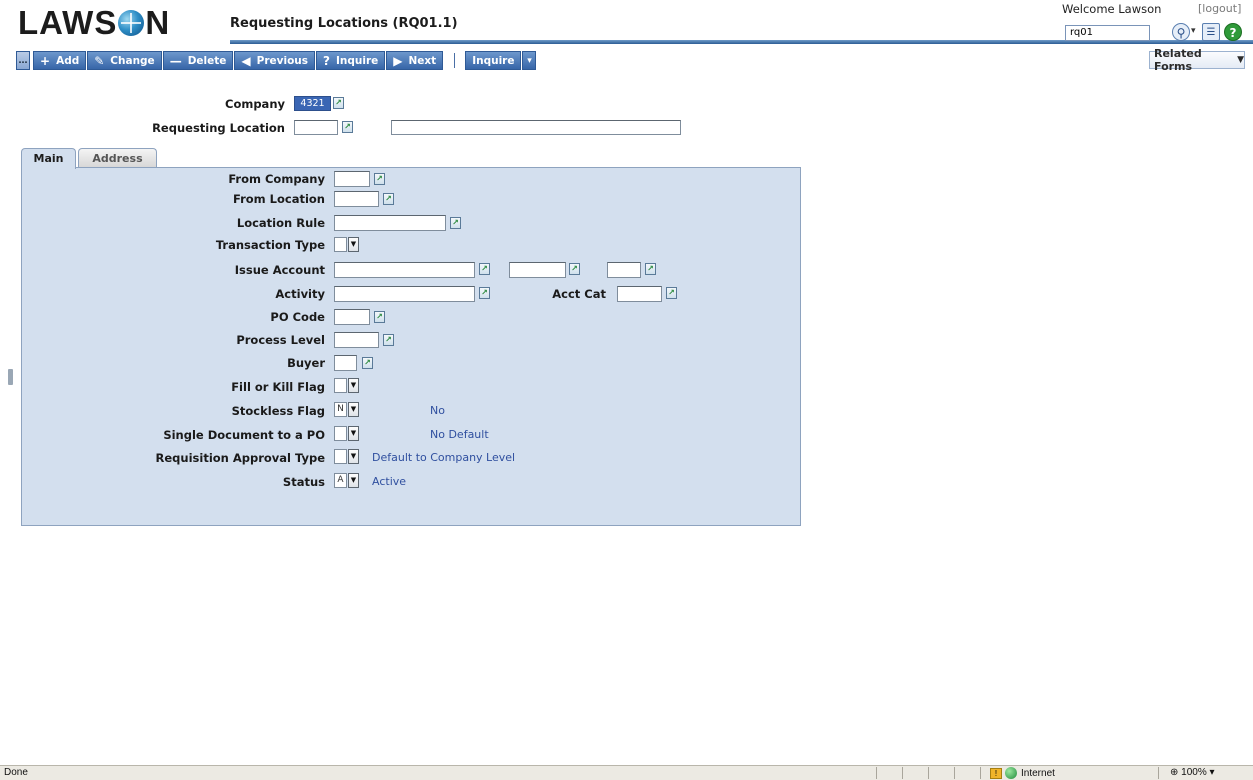  I want to click on tab-main: Main, so click(48, 158).